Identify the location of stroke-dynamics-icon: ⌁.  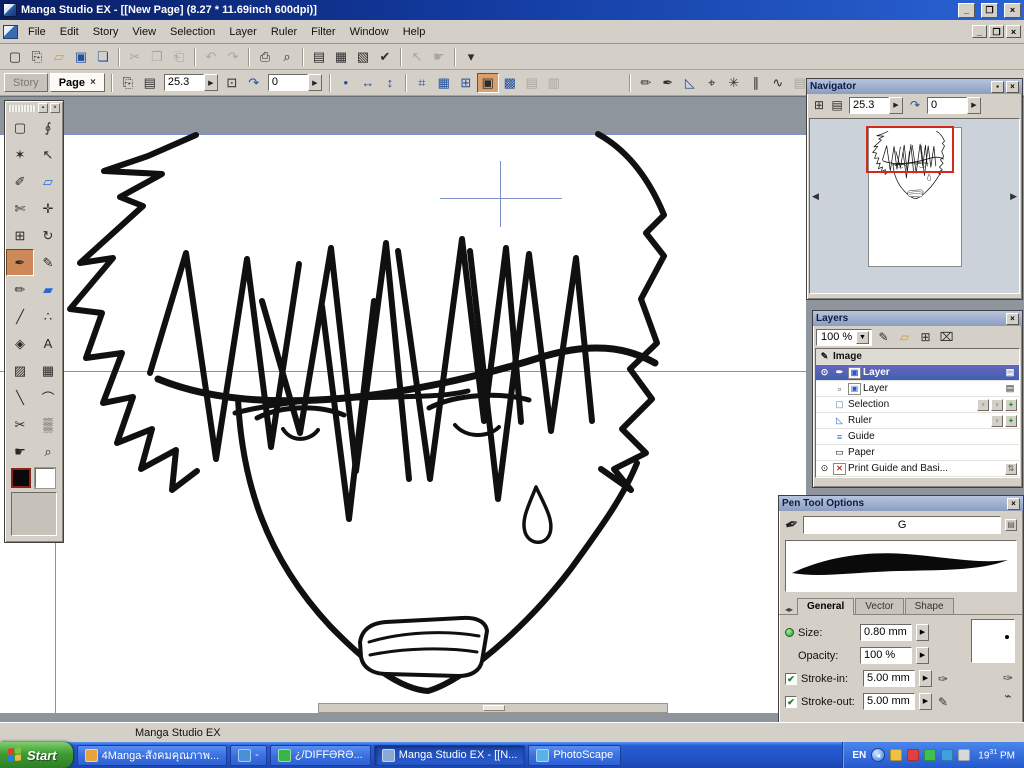
(1008, 696).